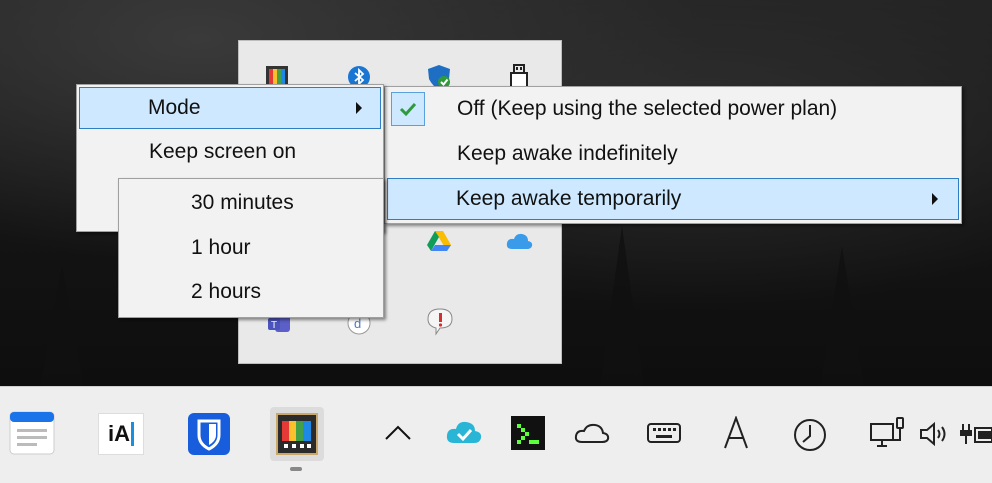  What do you see at coordinates (230, 108) in the screenshot?
I see `menu-item-mode: Mode` at bounding box center [230, 108].